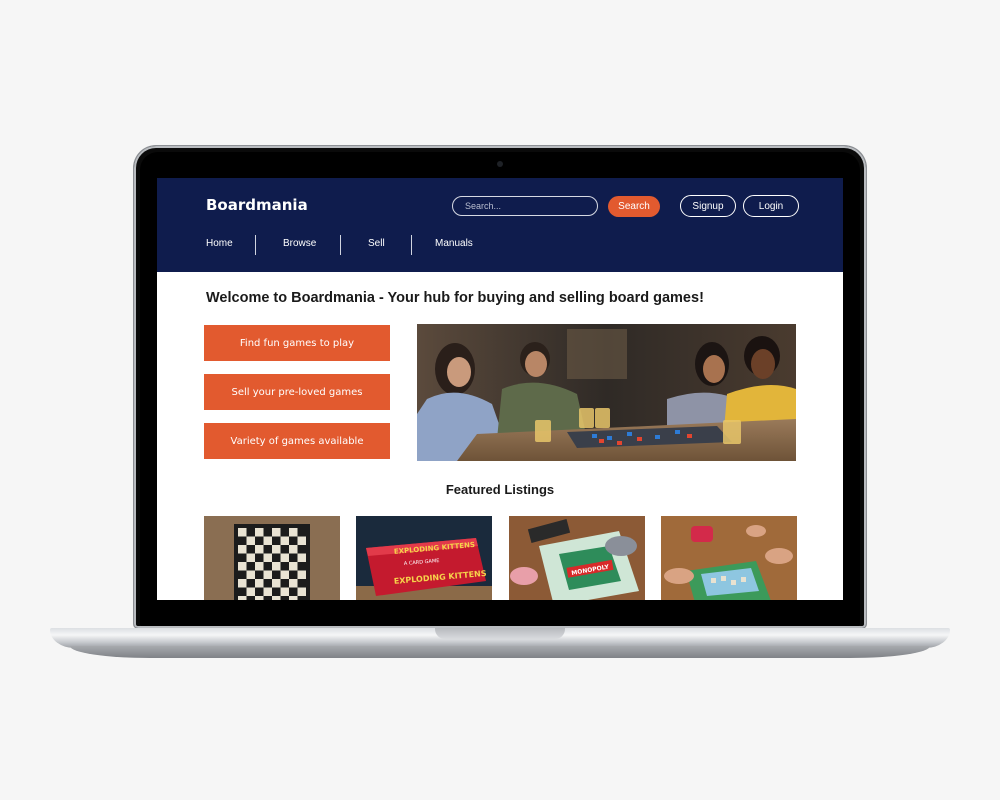 This screenshot has width=1000, height=800. What do you see at coordinates (500, 245) in the screenshot?
I see `main-nav: Home Browse Sell Manuals` at bounding box center [500, 245].